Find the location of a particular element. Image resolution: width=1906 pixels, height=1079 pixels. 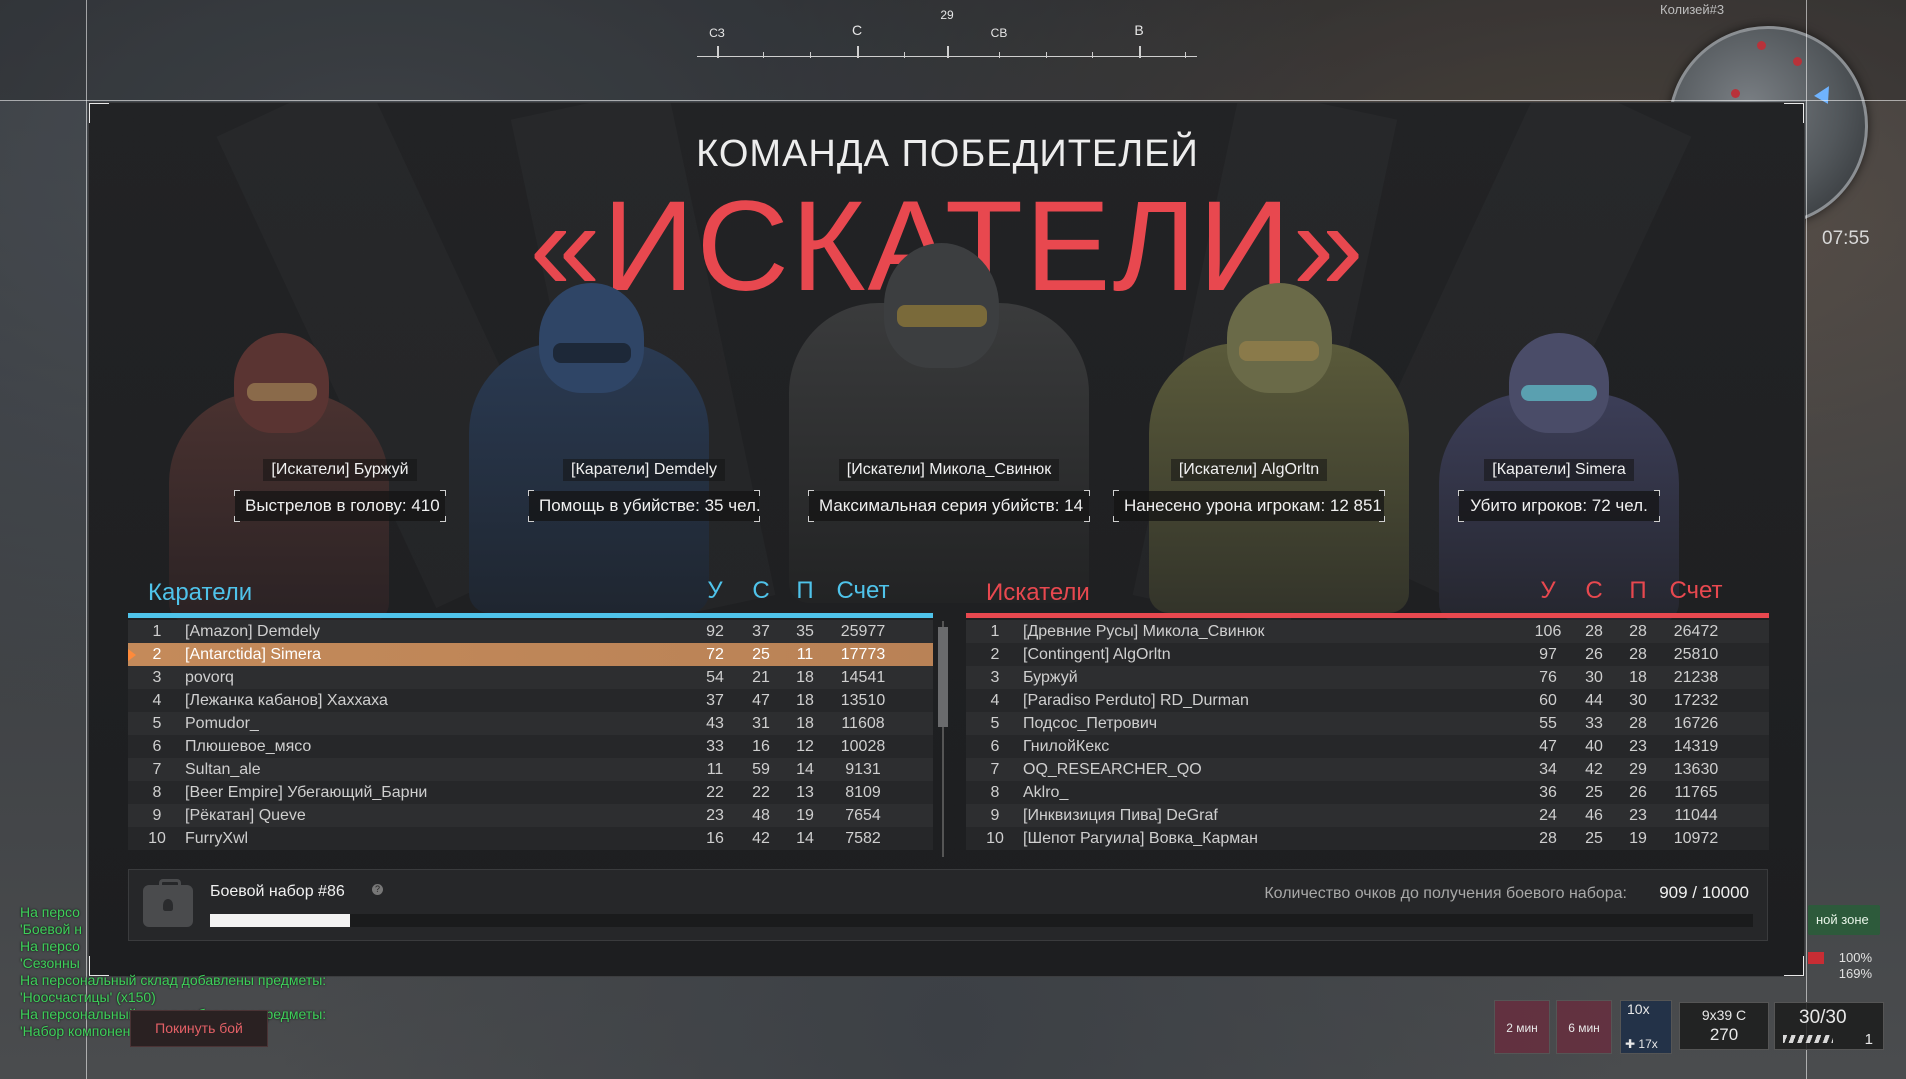

quick-slot-1: 2 мин is located at coordinates (1522, 1027).